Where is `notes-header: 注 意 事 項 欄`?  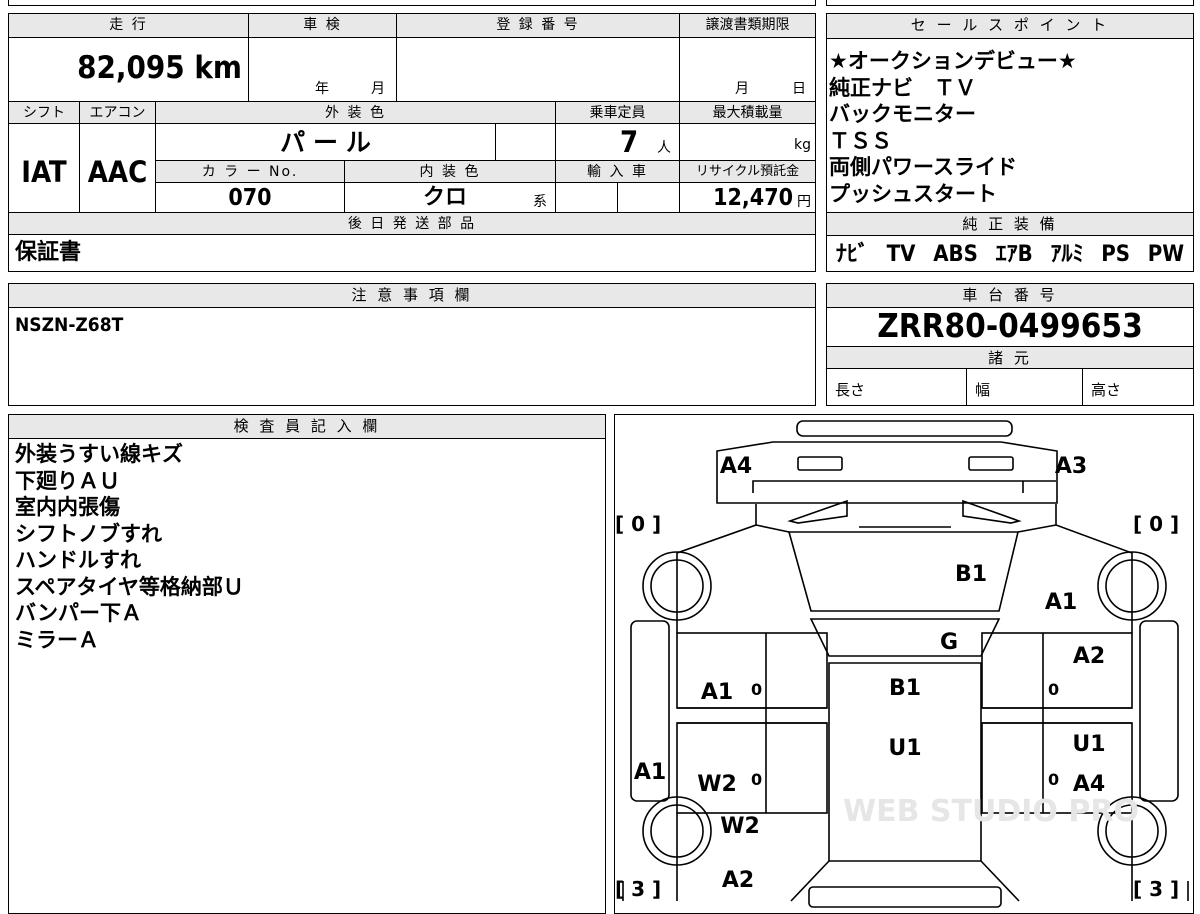
notes-header: 注 意 事 項 欄 is located at coordinates (412, 296).